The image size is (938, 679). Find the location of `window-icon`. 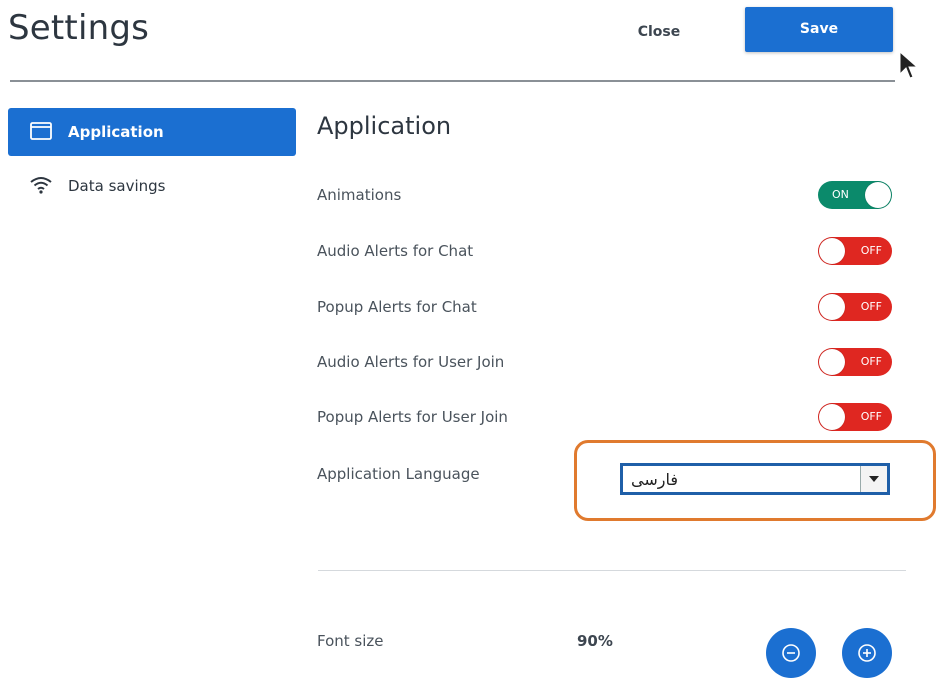

window-icon is located at coordinates (41, 133).